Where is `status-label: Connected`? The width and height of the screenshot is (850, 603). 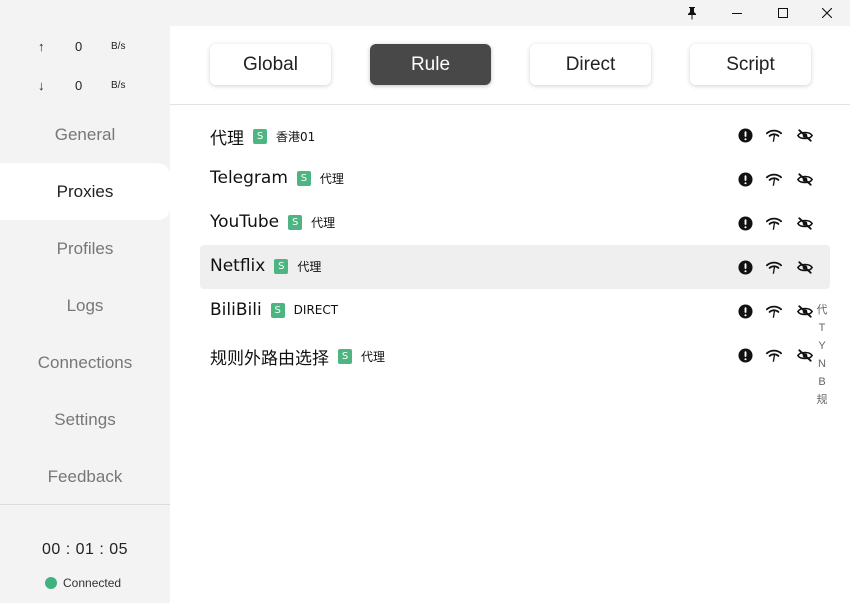
status-label: Connected is located at coordinates (92, 583).